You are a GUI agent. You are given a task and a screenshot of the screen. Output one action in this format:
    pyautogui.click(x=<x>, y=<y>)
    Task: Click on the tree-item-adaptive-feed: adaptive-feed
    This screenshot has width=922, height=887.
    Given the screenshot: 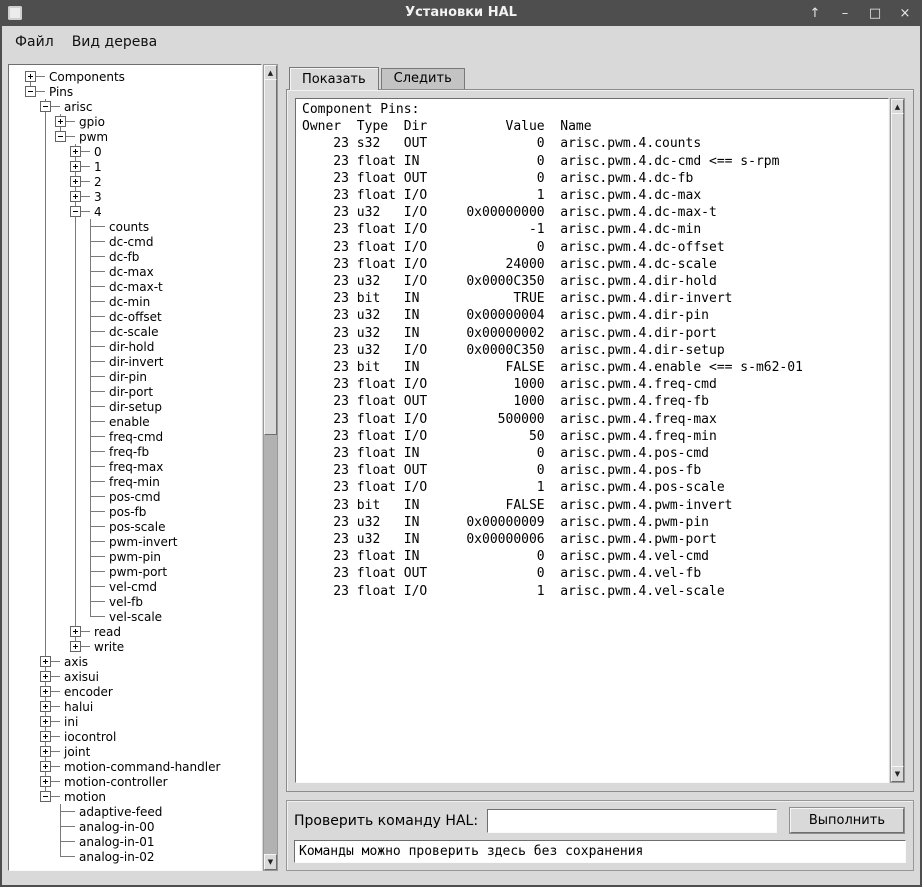 What is the action you would take?
    pyautogui.click(x=142, y=811)
    